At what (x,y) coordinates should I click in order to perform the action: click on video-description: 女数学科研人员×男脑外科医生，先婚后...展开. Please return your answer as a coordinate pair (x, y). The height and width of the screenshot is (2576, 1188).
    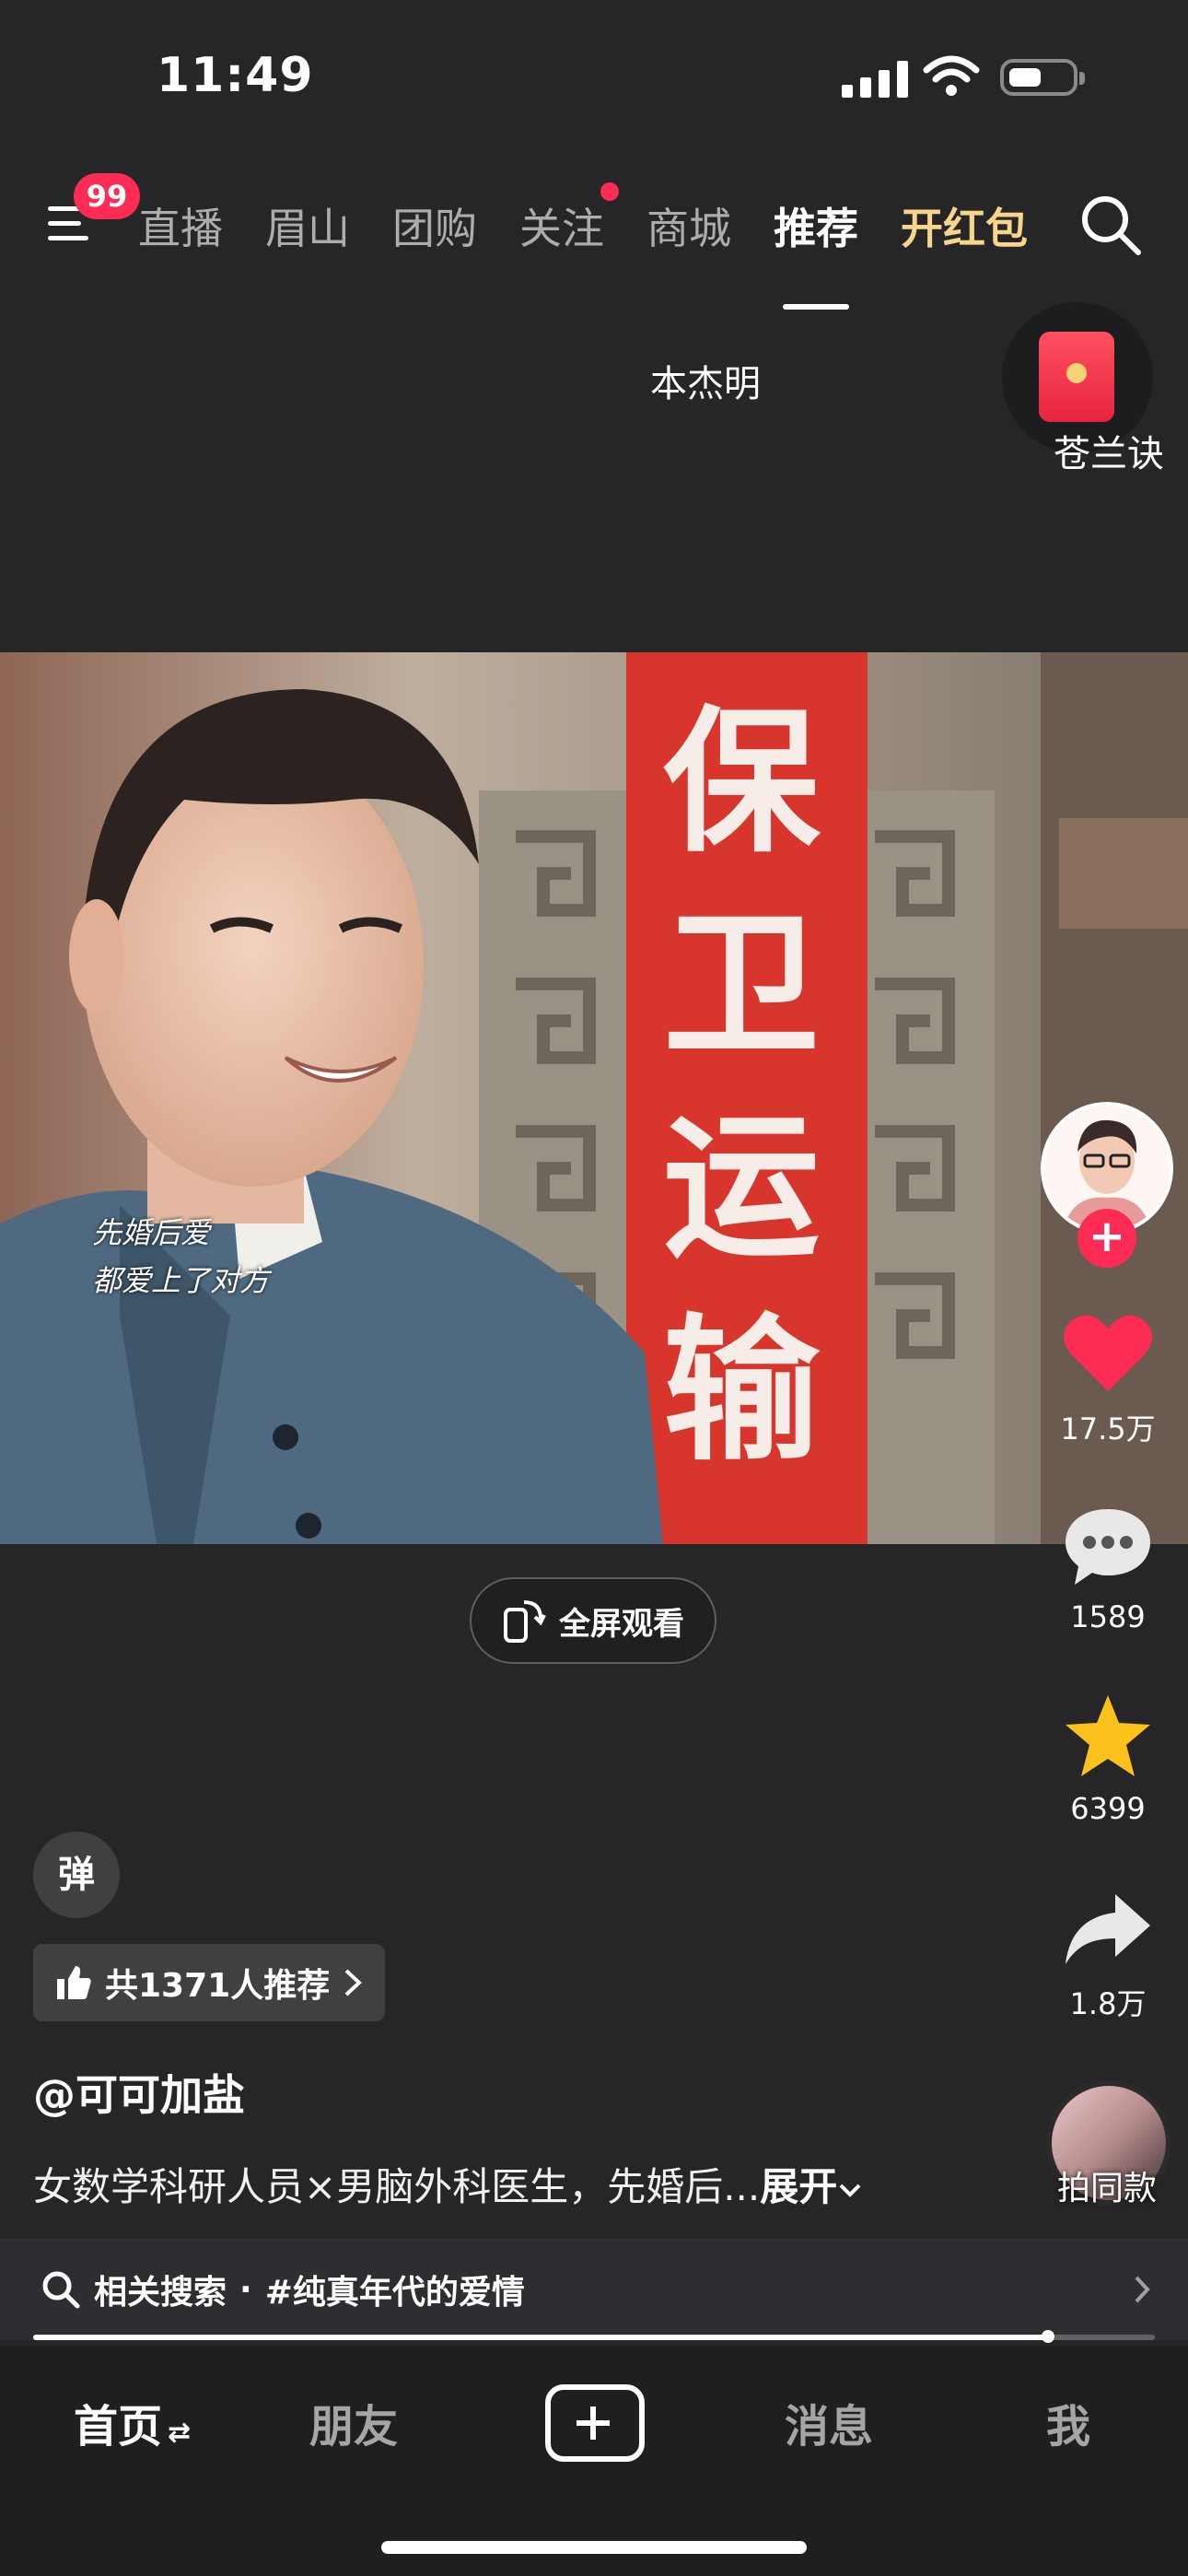
    Looking at the image, I should click on (448, 2184).